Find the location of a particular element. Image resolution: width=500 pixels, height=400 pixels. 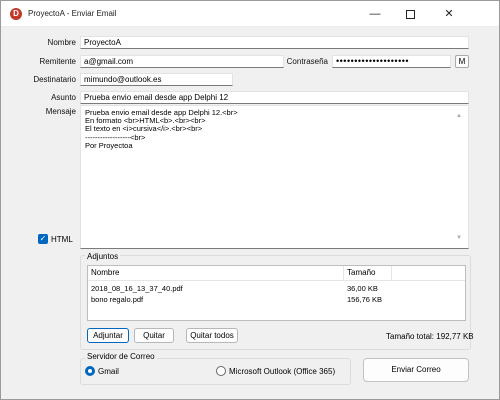

table-row: bono regalo.pdf 156,76 KB is located at coordinates (276, 300).